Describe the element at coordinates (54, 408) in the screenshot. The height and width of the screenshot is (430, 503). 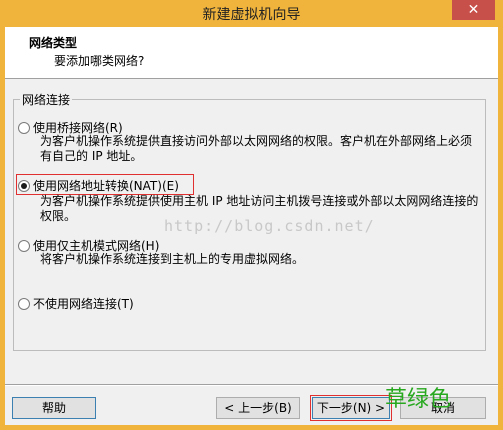
I see `help-button: 帮助` at that location.